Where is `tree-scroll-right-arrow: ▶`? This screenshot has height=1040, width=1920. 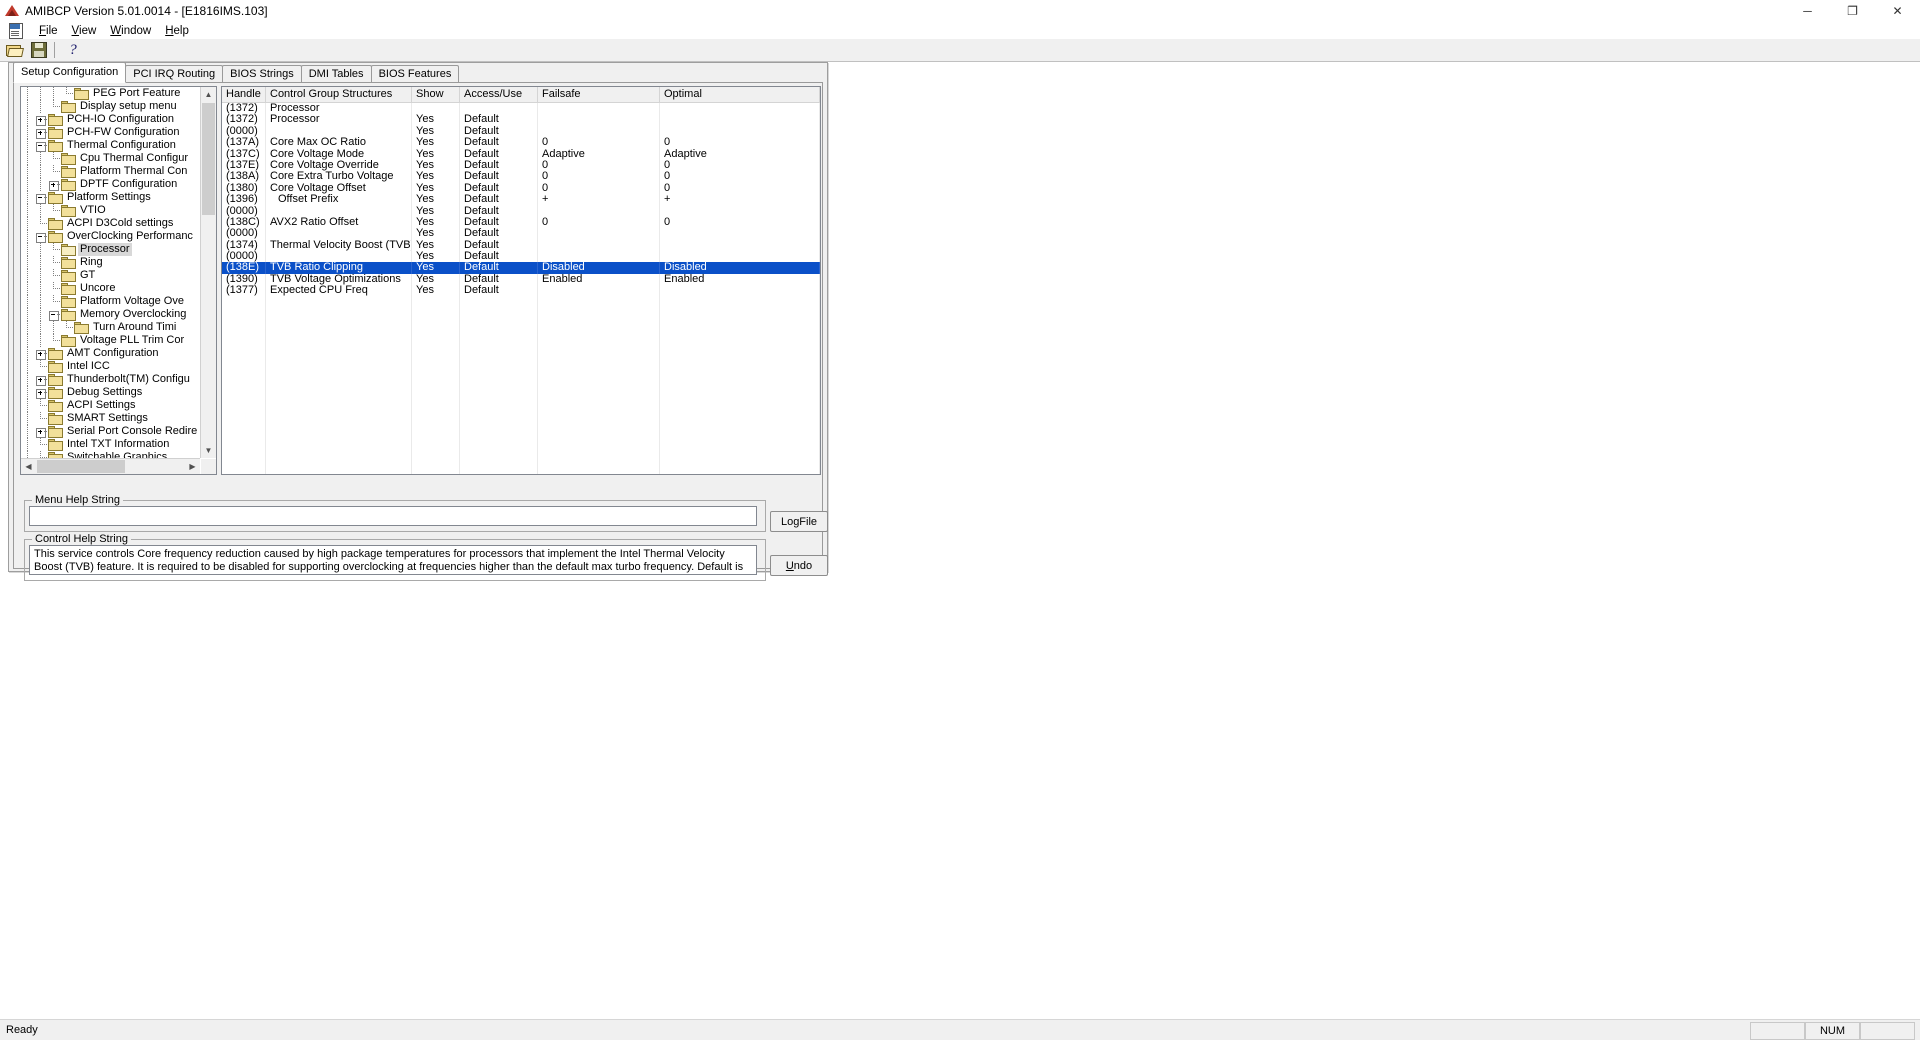
tree-scroll-right-arrow: ▶ is located at coordinates (192, 466).